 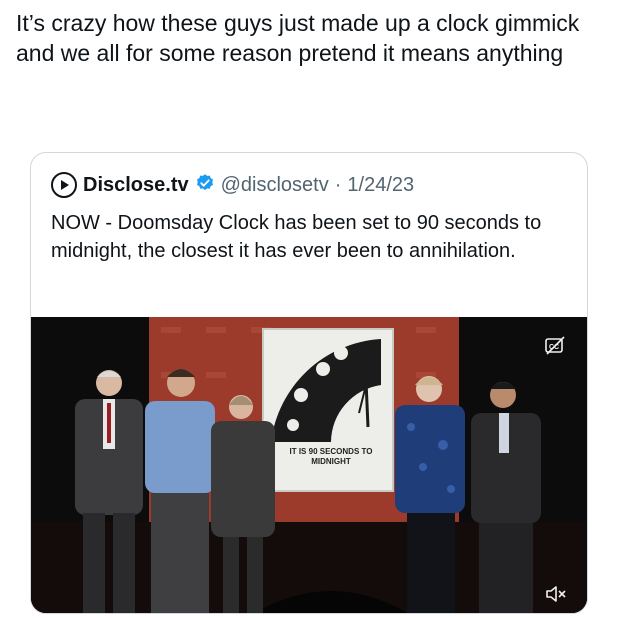 I want to click on quoted-post-header: Disclose.tv @disclosetv · 1/24/23, so click(x=232, y=185).